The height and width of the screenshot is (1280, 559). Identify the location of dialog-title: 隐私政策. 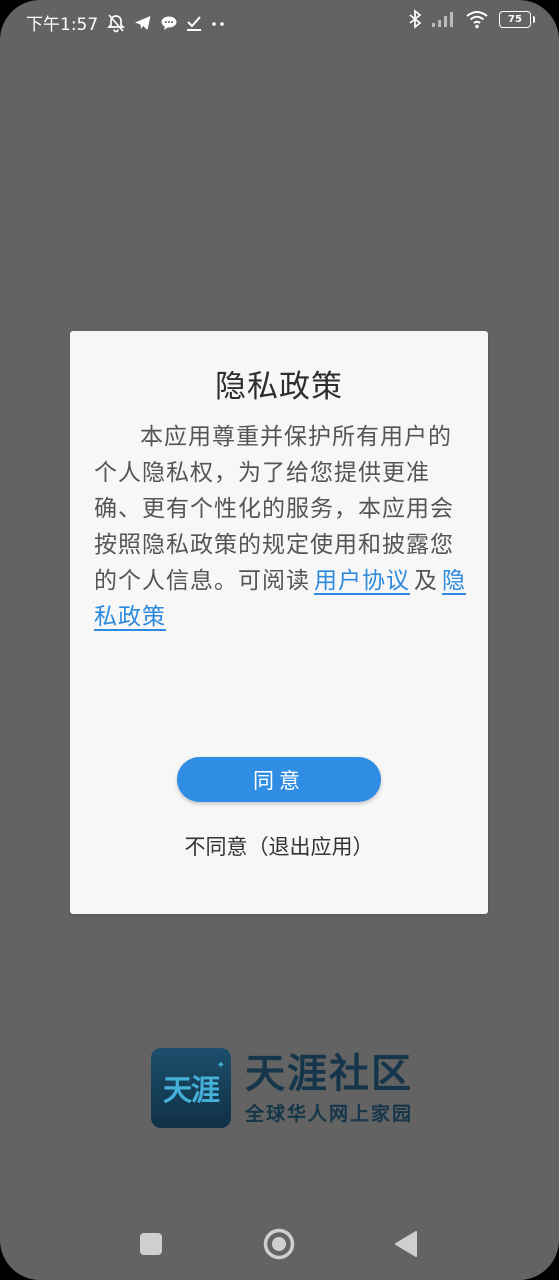
(279, 387).